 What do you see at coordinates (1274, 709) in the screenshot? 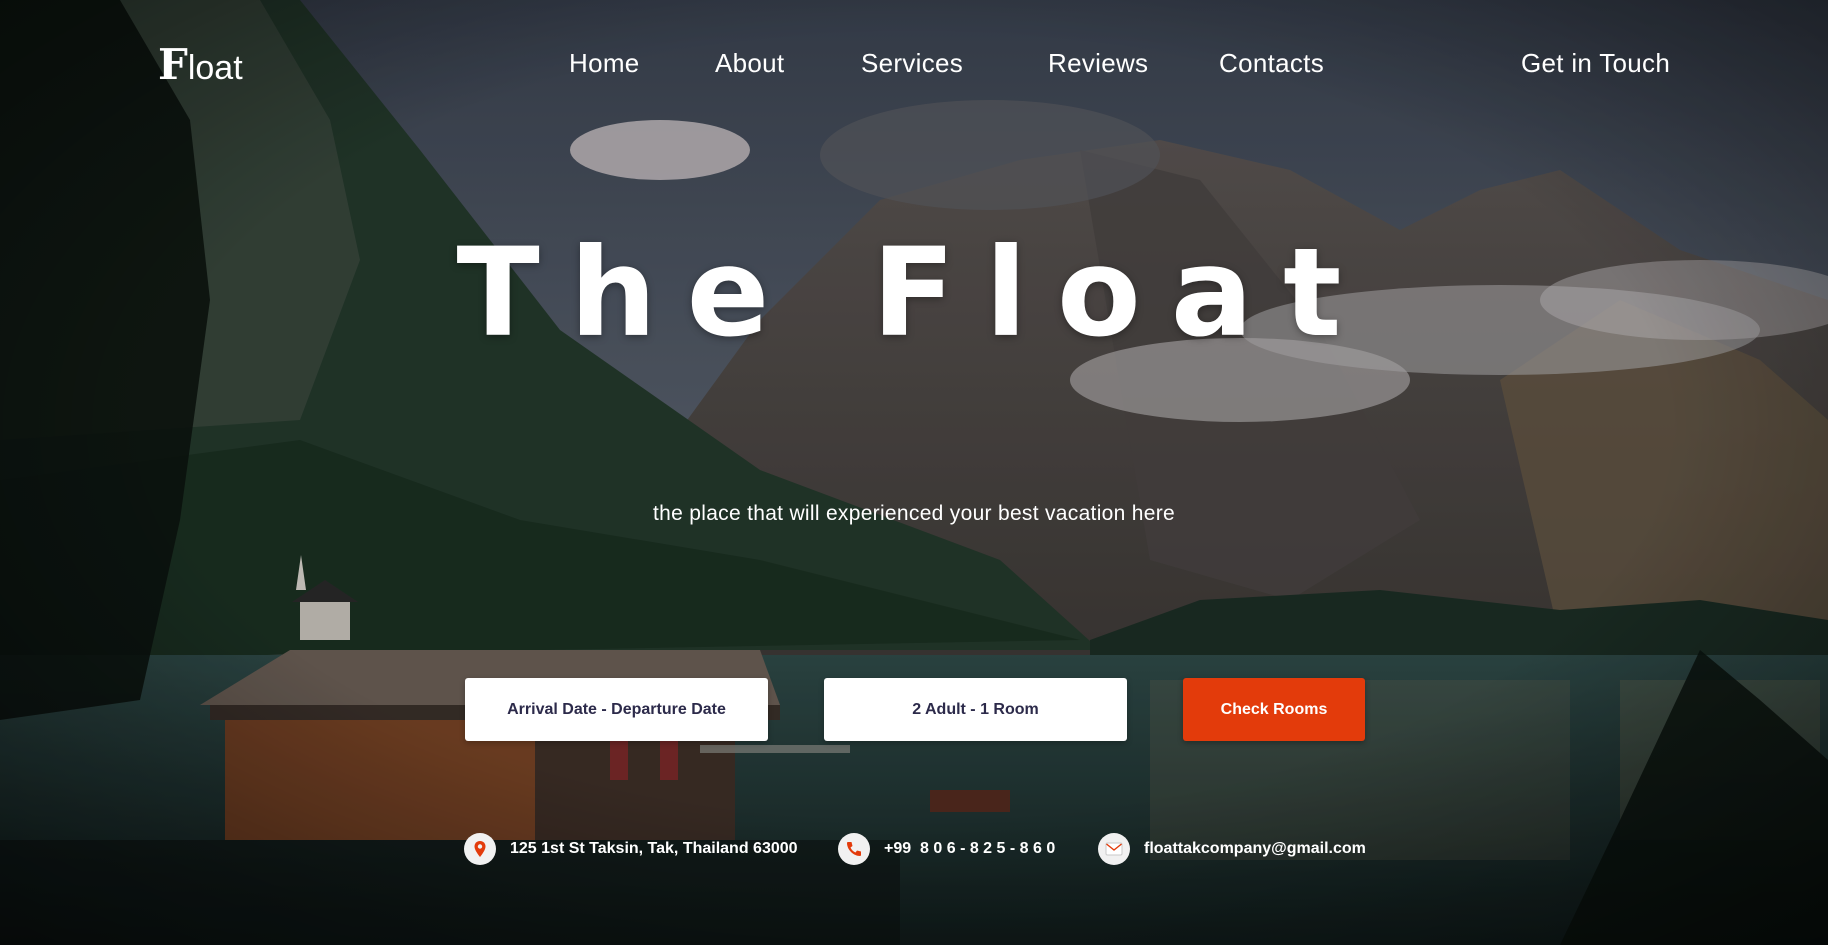
I see `check-rooms-button: Check Rooms` at bounding box center [1274, 709].